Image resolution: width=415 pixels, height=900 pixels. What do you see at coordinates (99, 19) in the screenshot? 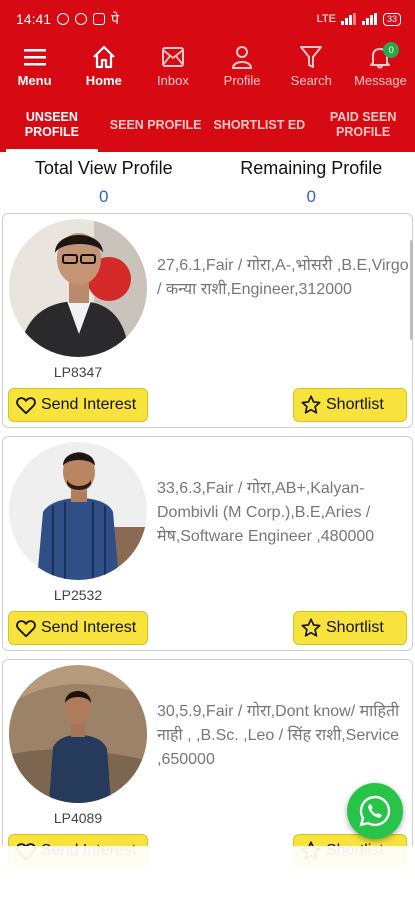
I see `app-notification-icon` at bounding box center [99, 19].